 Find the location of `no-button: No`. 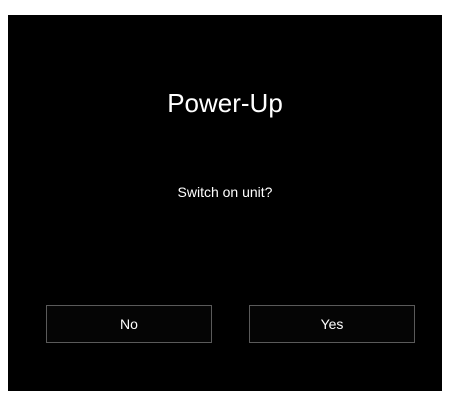

no-button: No is located at coordinates (129, 324).